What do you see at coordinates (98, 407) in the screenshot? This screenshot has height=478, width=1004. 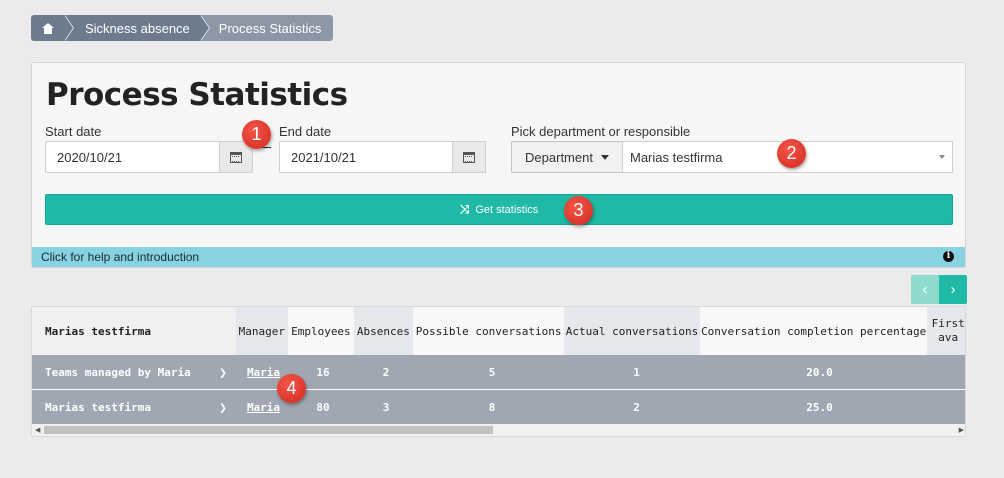 I see `row-name: Marias testfirma` at bounding box center [98, 407].